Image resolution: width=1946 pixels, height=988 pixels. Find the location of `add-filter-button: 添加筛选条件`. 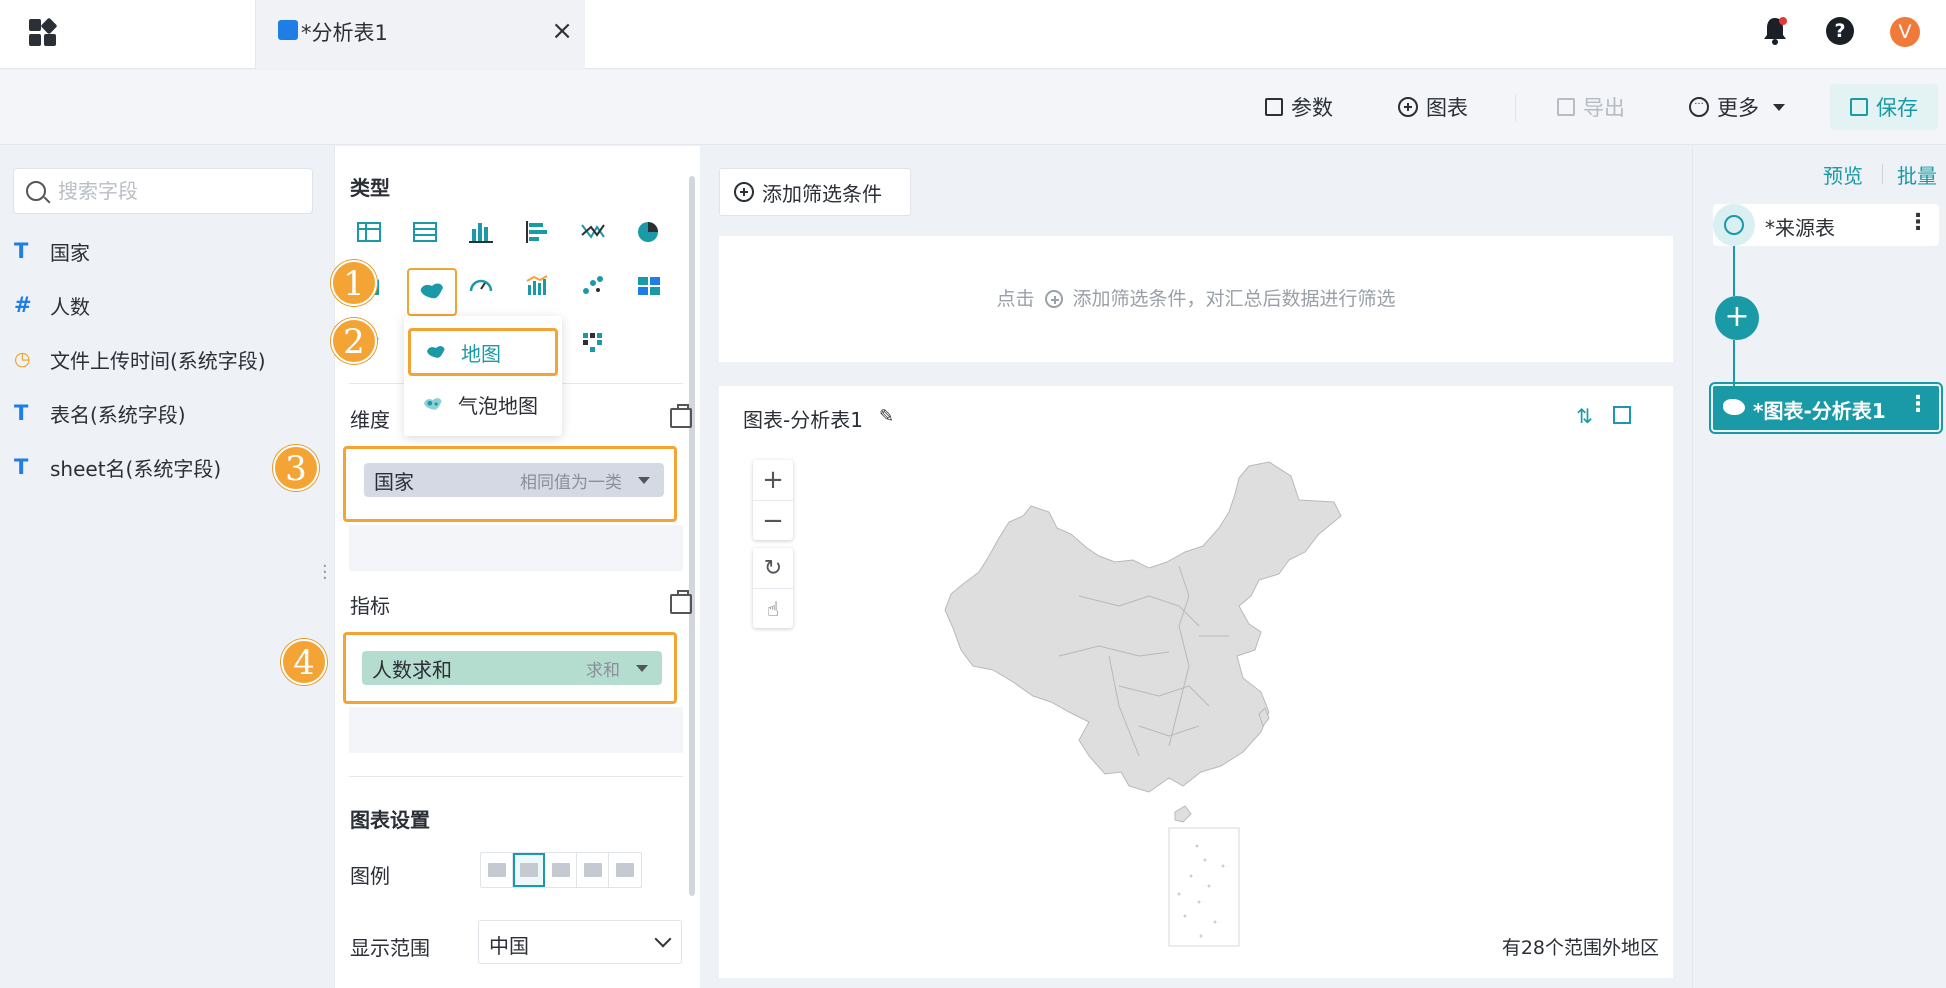

add-filter-button: 添加筛选条件 is located at coordinates (815, 192).